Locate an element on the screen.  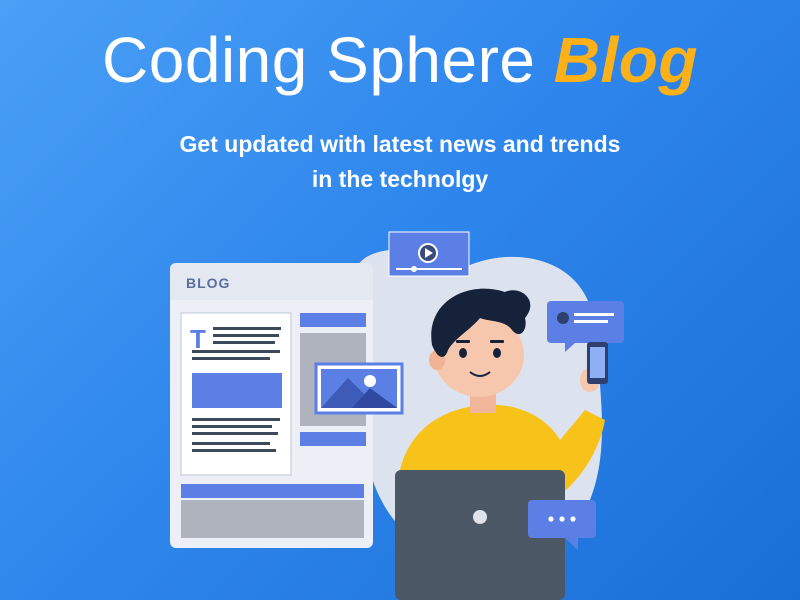
blog-panel-label: BLOG is located at coordinates (208, 283).